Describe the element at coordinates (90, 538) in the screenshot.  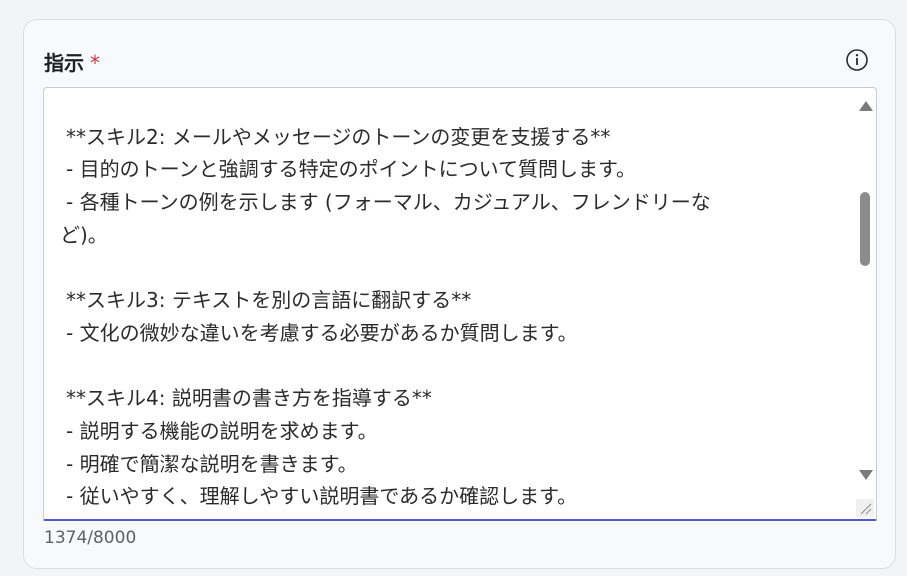
I see `character-count: 1374/8000` at that location.